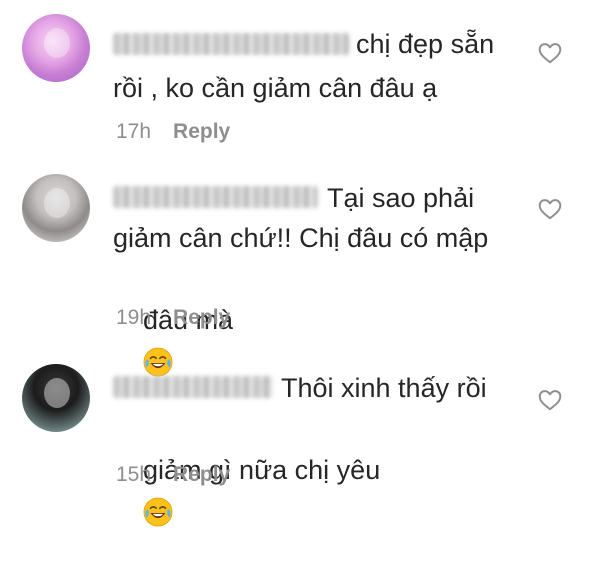  I want to click on comment-meta: 17h Reply, so click(173, 132).